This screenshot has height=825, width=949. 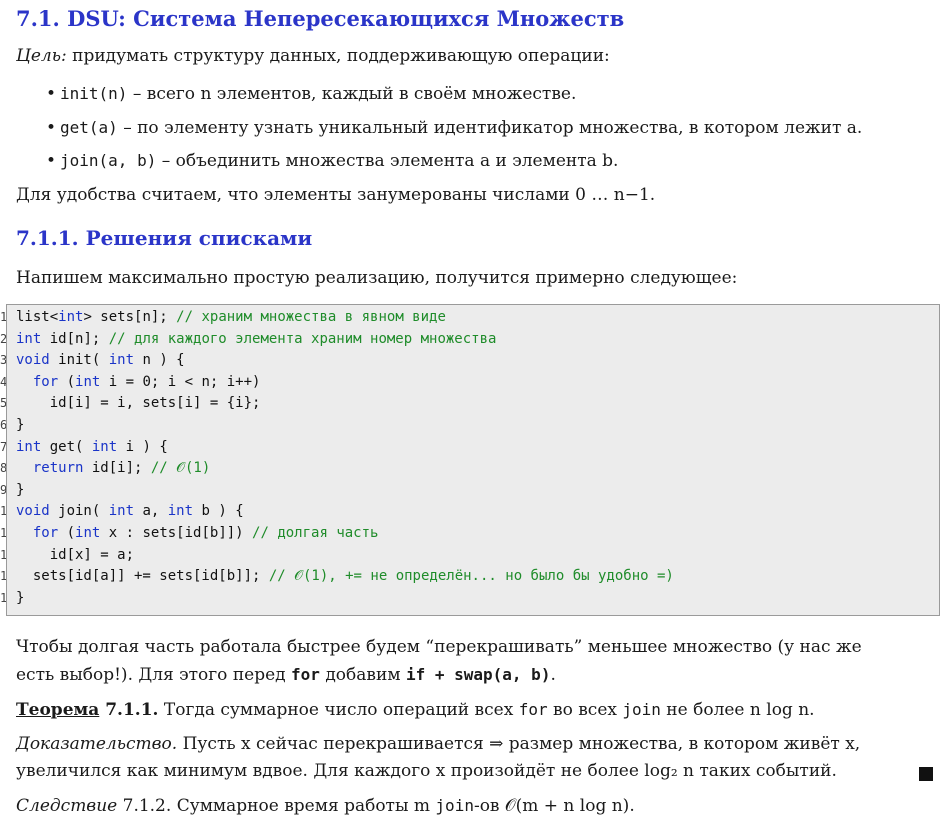 What do you see at coordinates (3, 317) in the screenshot?
I see `code-line-number: 1` at bounding box center [3, 317].